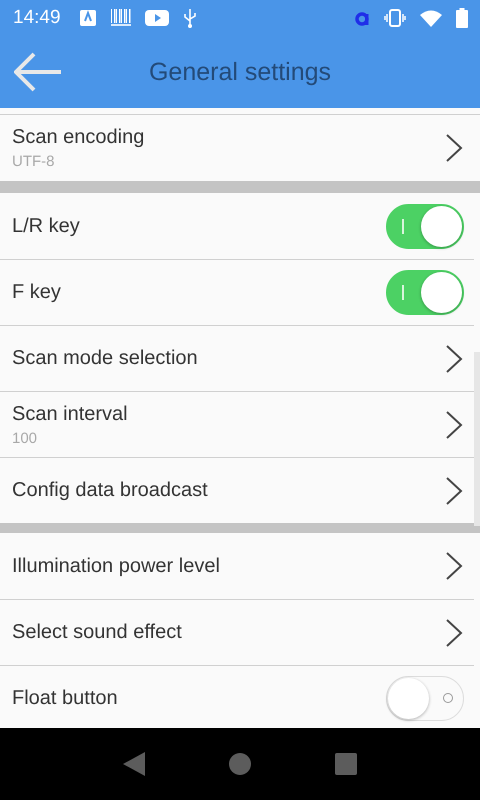  I want to click on setting-title: L/R key, so click(46, 226).